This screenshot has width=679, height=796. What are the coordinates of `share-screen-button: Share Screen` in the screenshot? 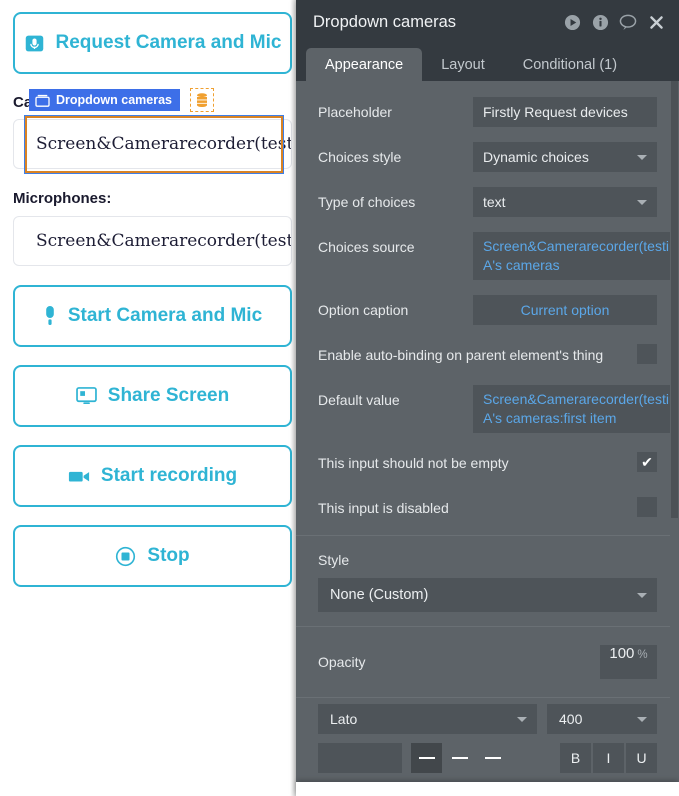 It's located at (152, 396).